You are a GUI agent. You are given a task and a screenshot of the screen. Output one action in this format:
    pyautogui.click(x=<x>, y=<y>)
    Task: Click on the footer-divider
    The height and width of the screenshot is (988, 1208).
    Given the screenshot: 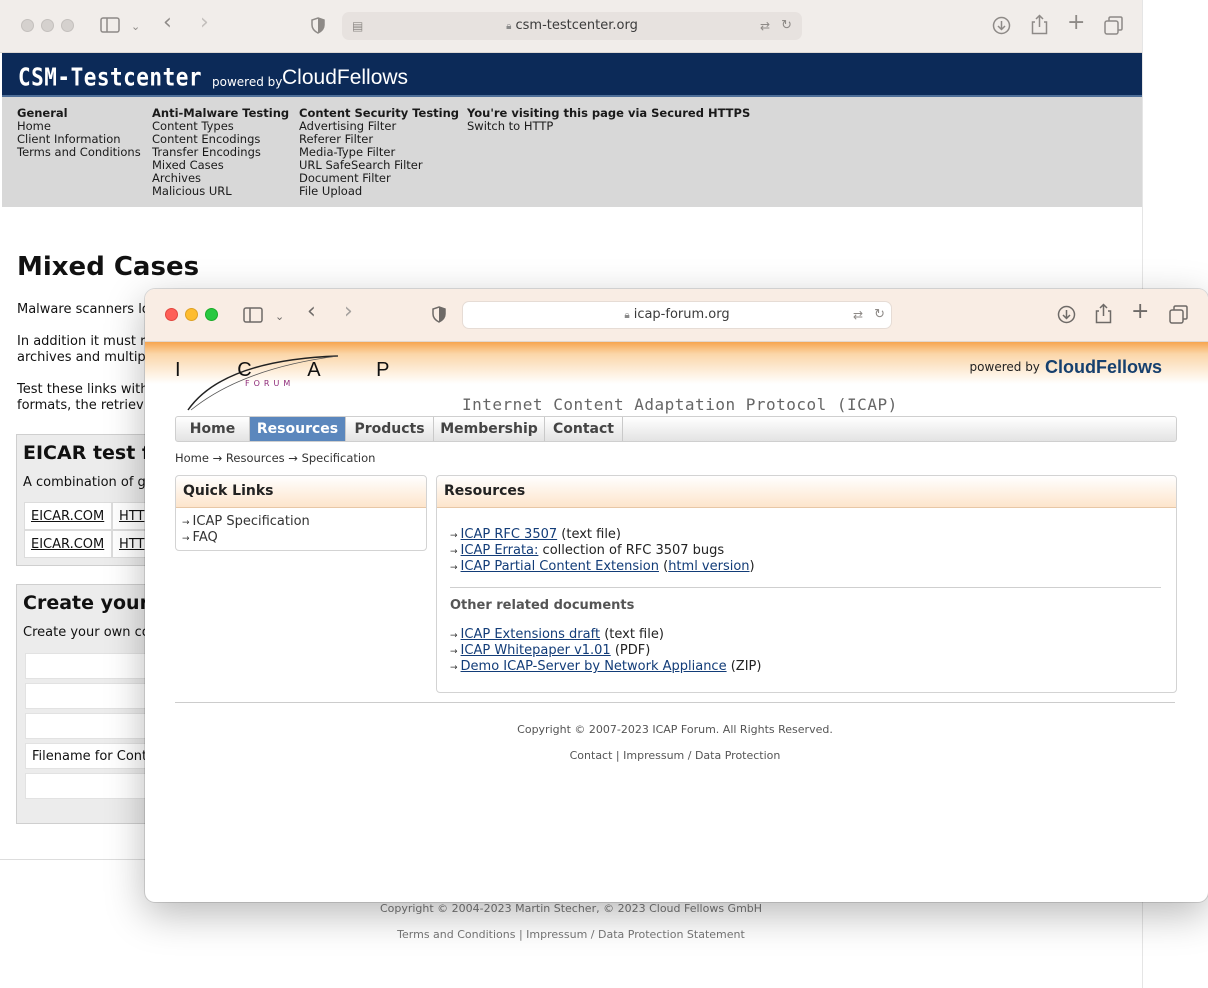 What is the action you would take?
    pyautogui.click(x=675, y=702)
    